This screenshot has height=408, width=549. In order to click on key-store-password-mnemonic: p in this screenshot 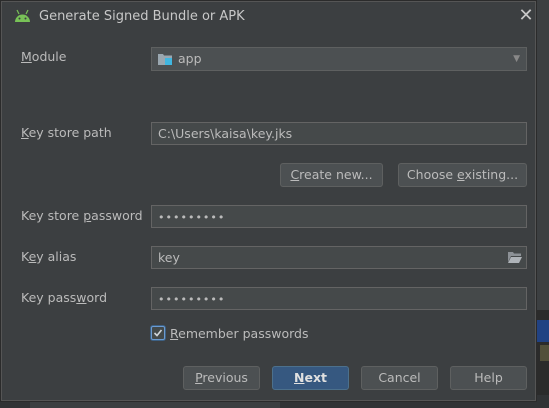, I will do `click(87, 215)`.